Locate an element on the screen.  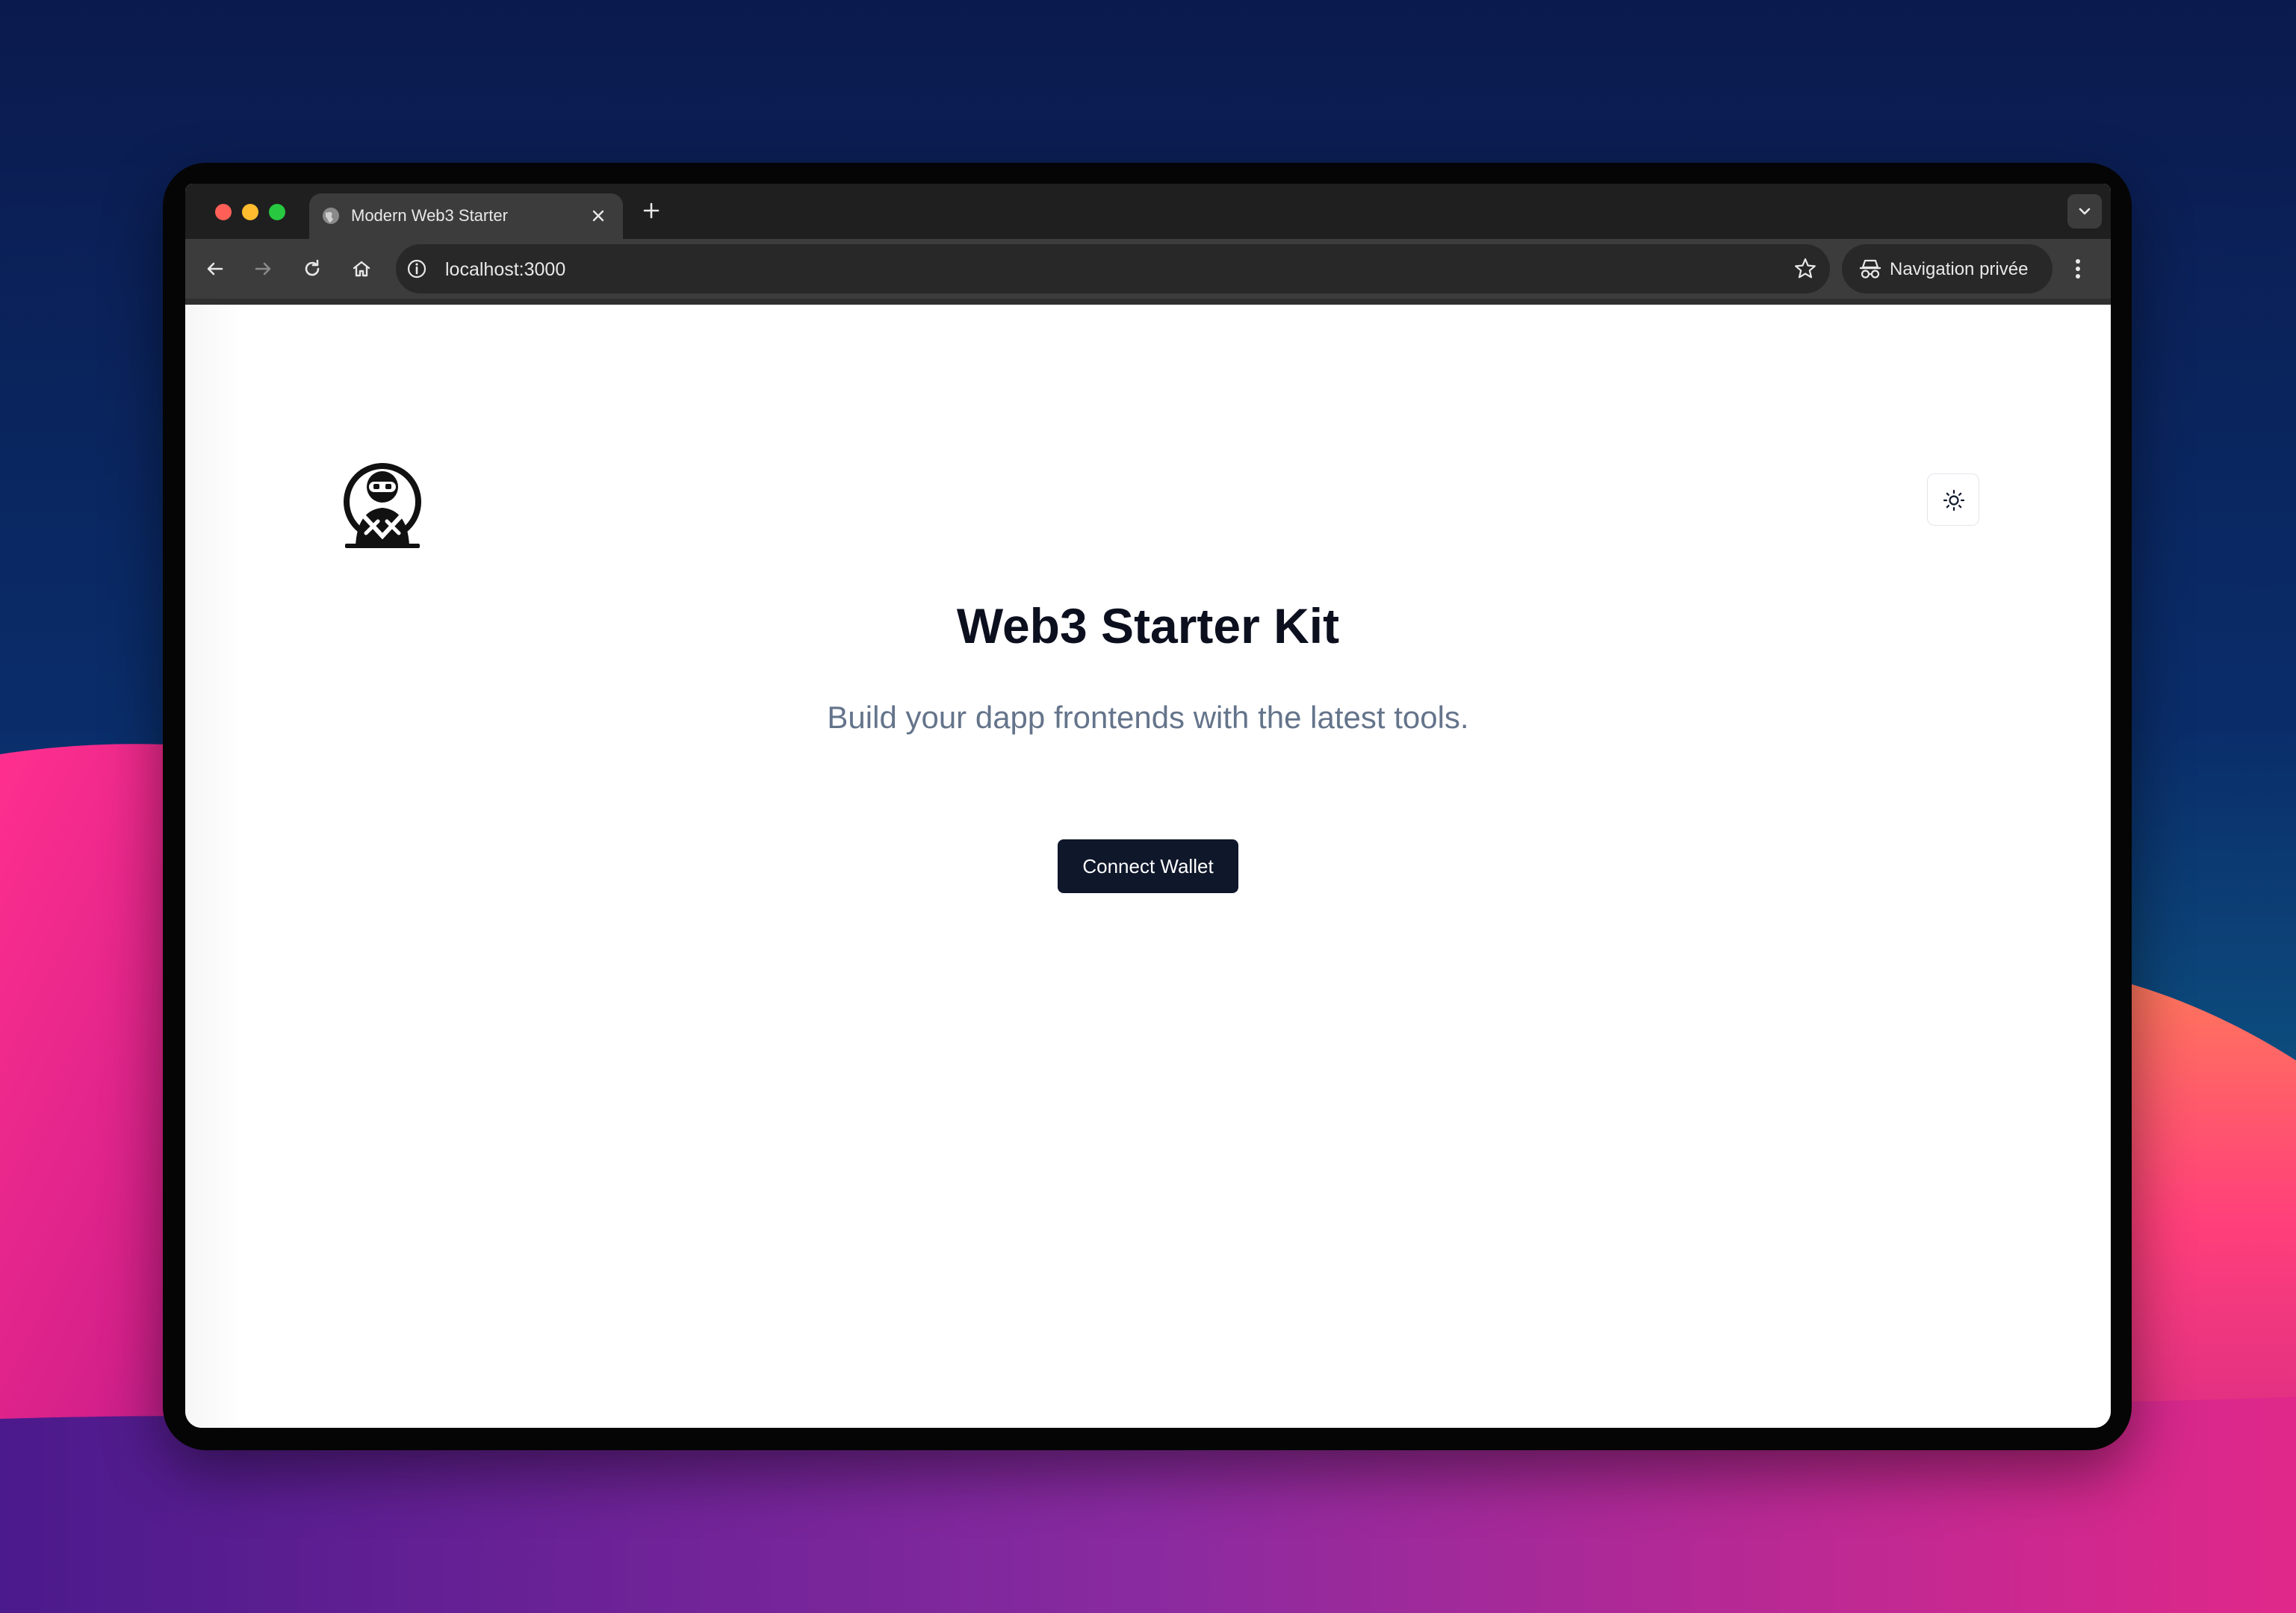
browser-toolbar: localhost:3000 Navigation privée is located at coordinates (1148, 269).